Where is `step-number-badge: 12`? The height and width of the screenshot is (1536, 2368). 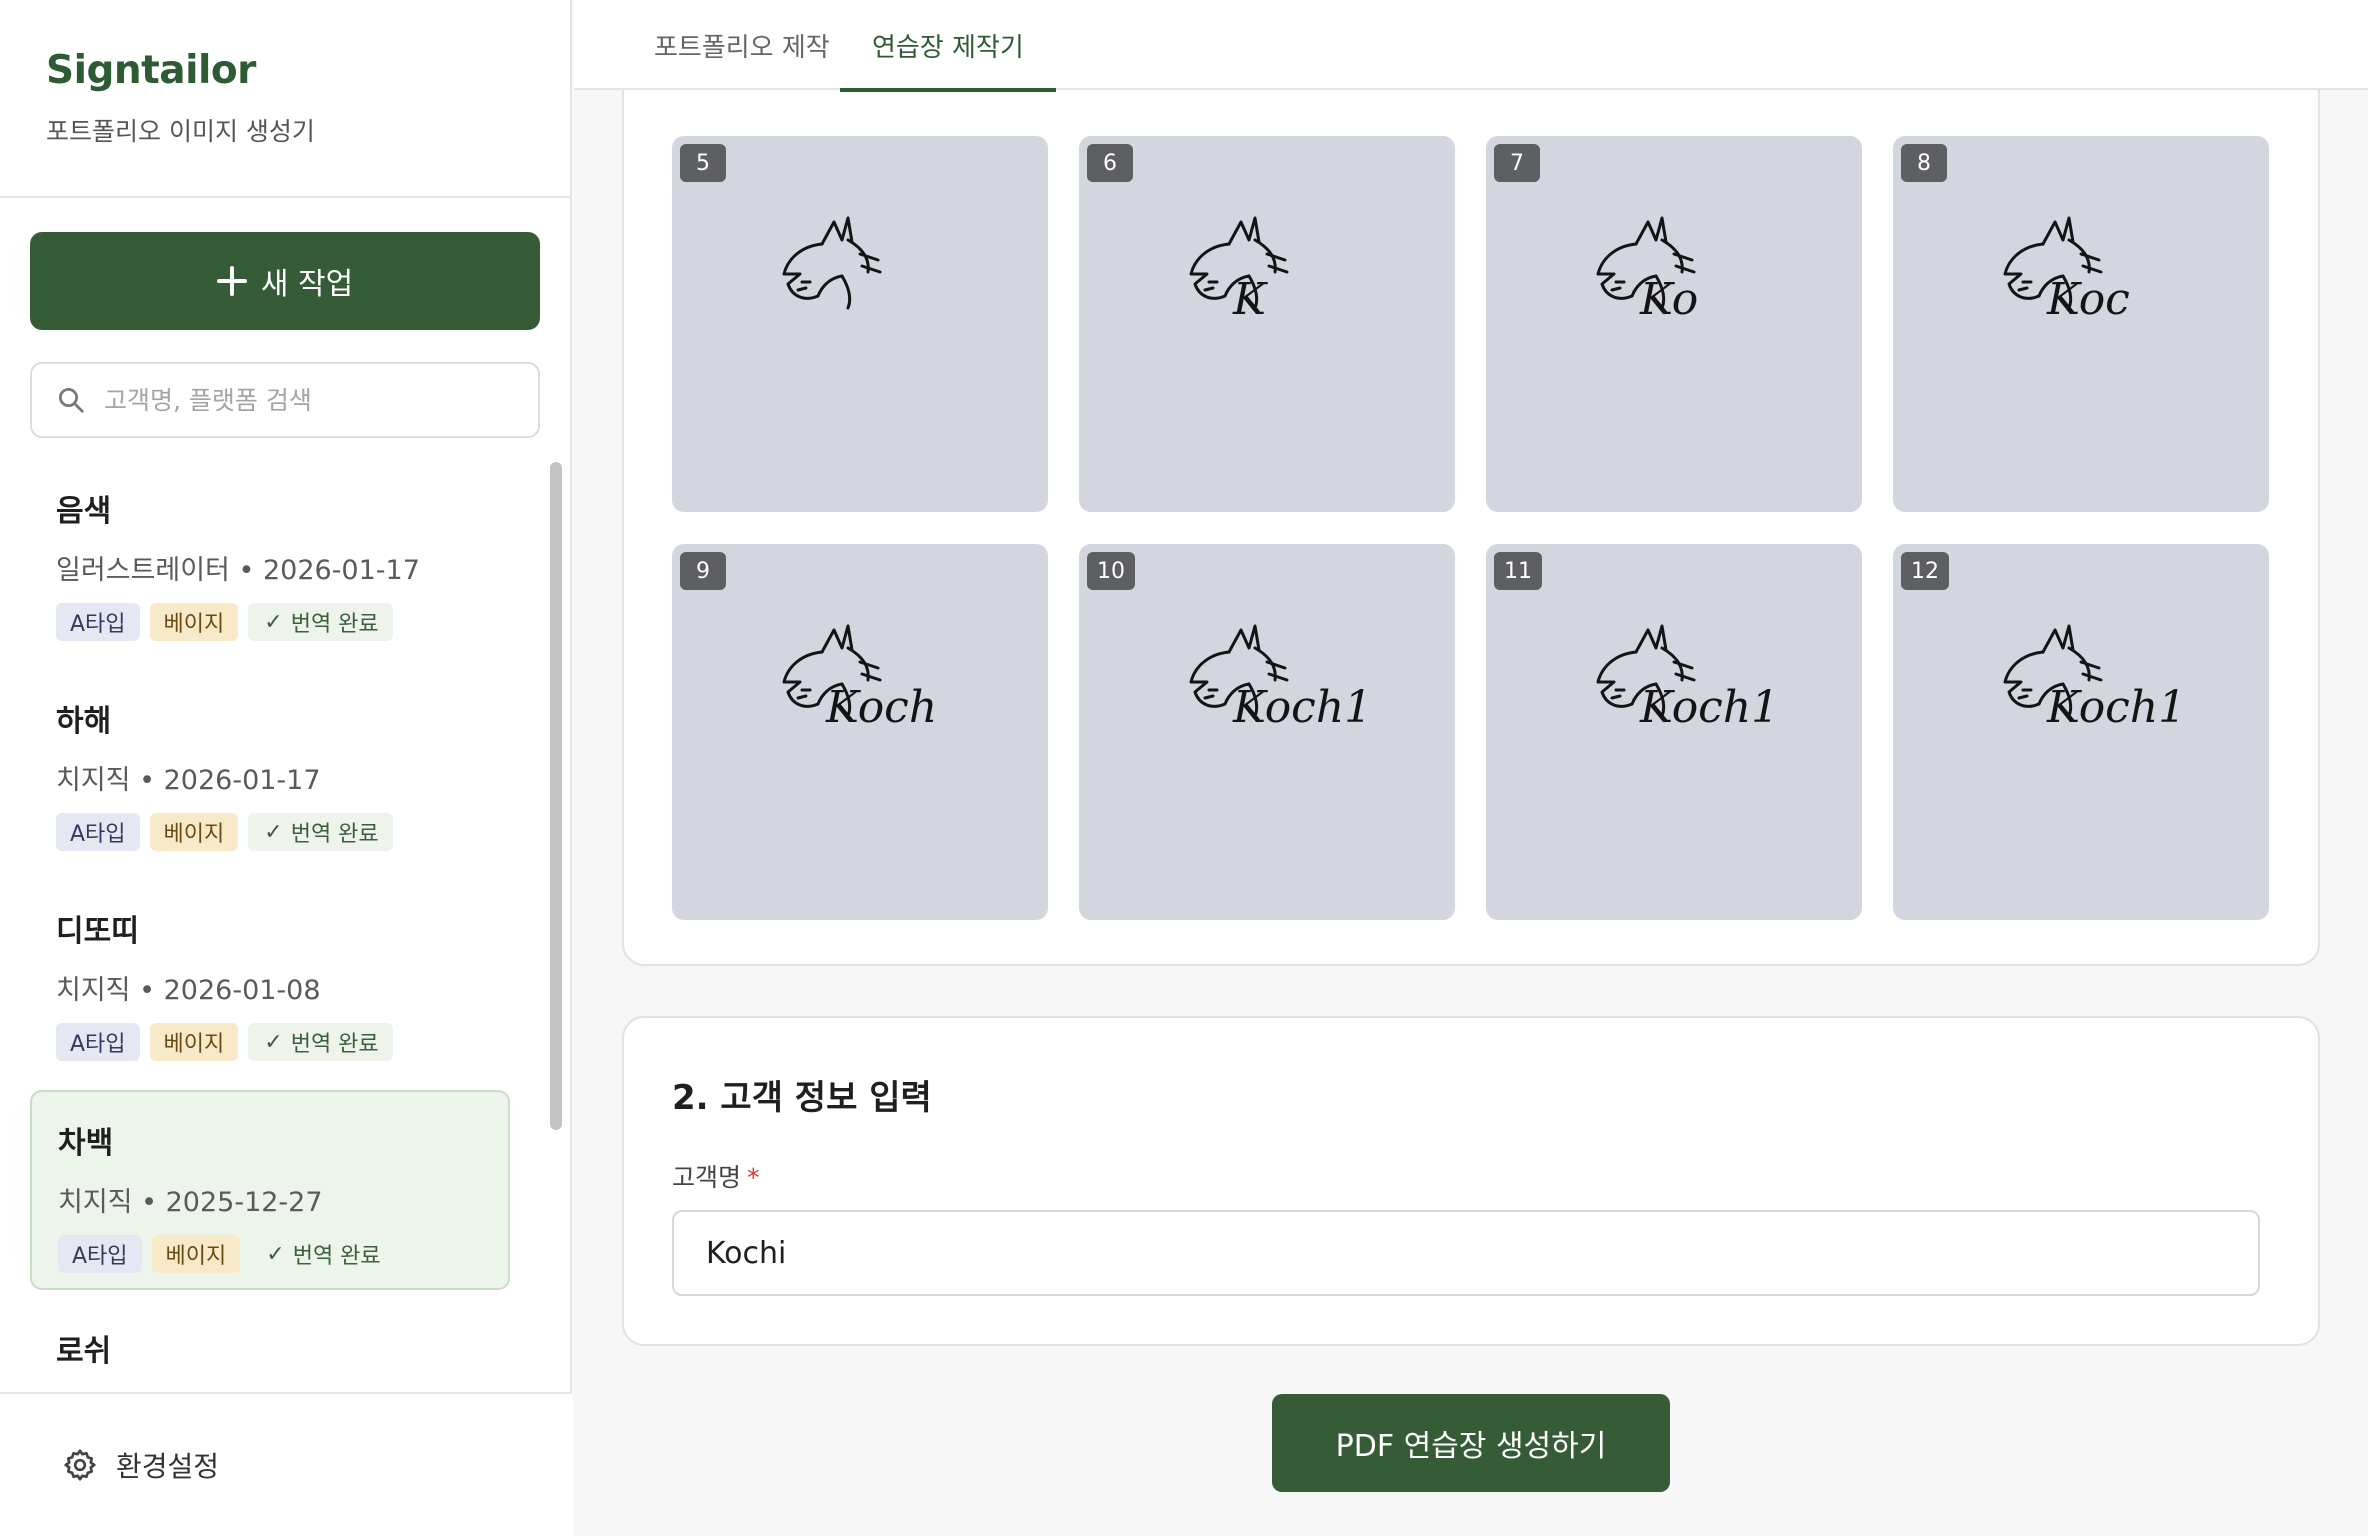
step-number-badge: 12 is located at coordinates (1925, 571).